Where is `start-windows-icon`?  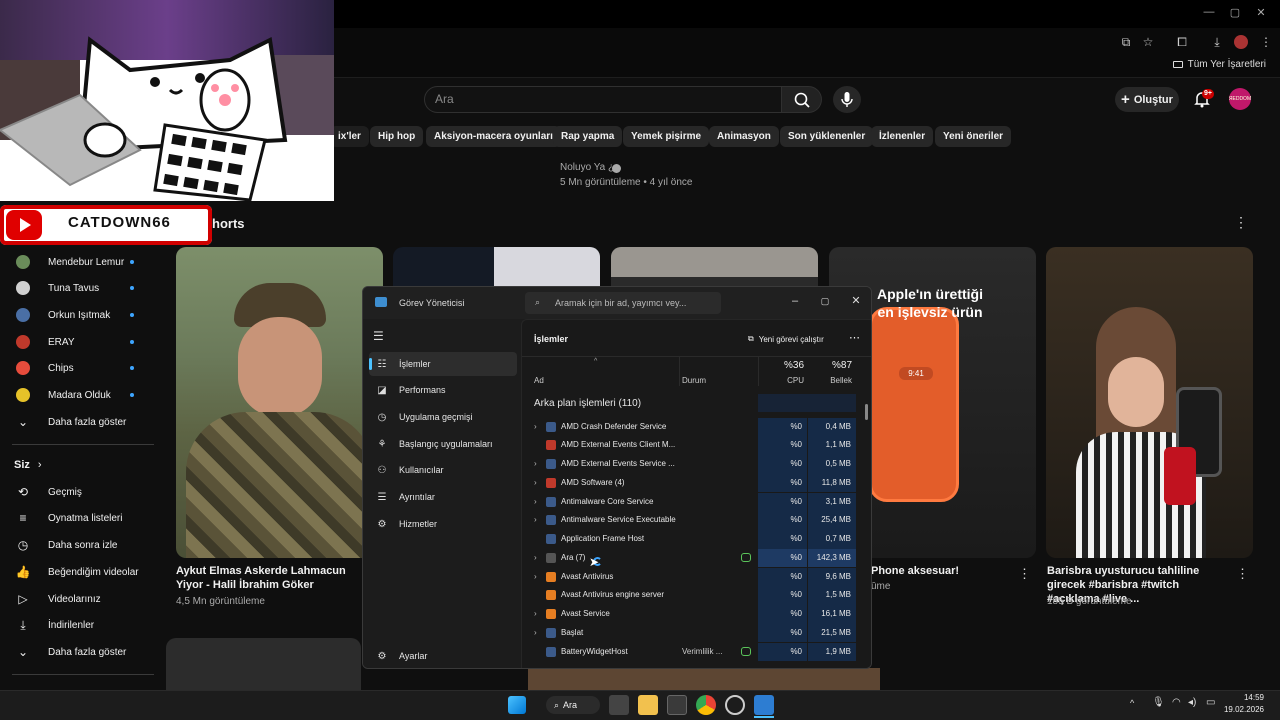 start-windows-icon is located at coordinates (517, 705).